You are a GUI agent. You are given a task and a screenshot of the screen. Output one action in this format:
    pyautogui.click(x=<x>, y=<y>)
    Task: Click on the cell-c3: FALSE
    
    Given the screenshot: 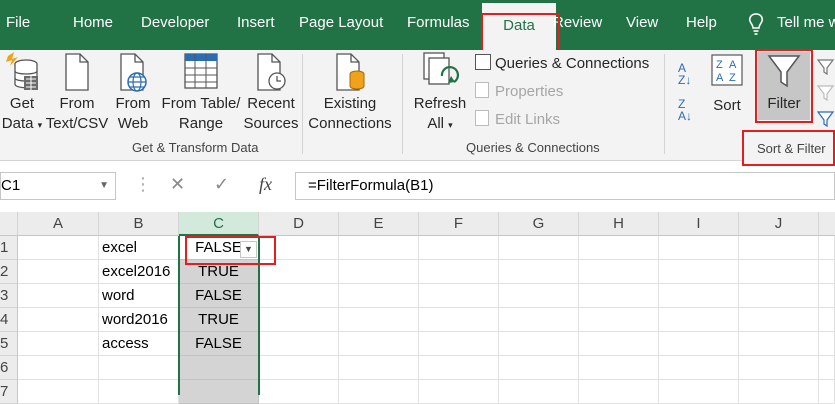 What is the action you would take?
    pyautogui.click(x=219, y=296)
    